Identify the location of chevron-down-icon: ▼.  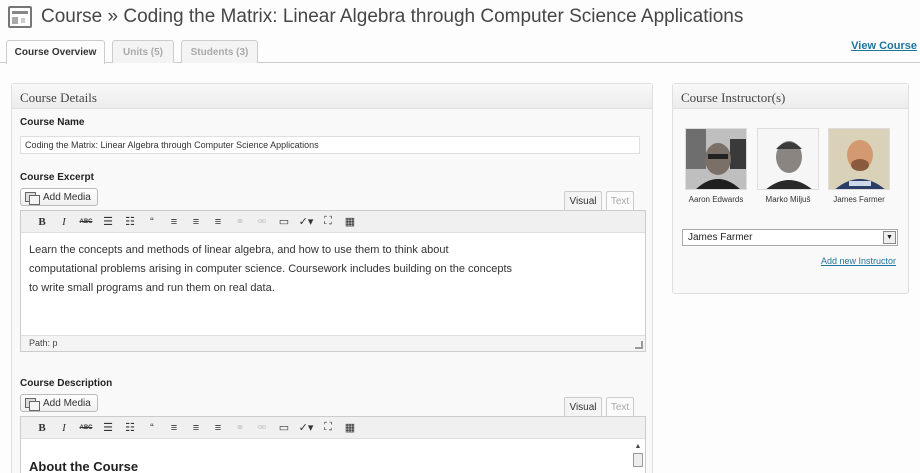
(889, 237).